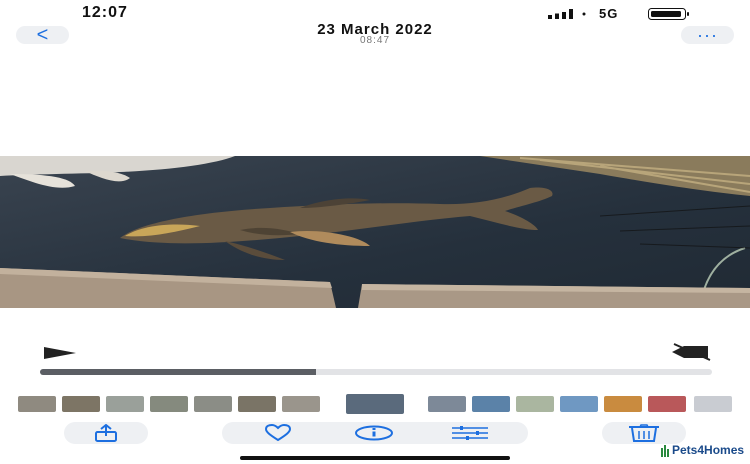 The image size is (750, 464). Describe the element at coordinates (644, 433) in the screenshot. I see `trash-icon` at that location.